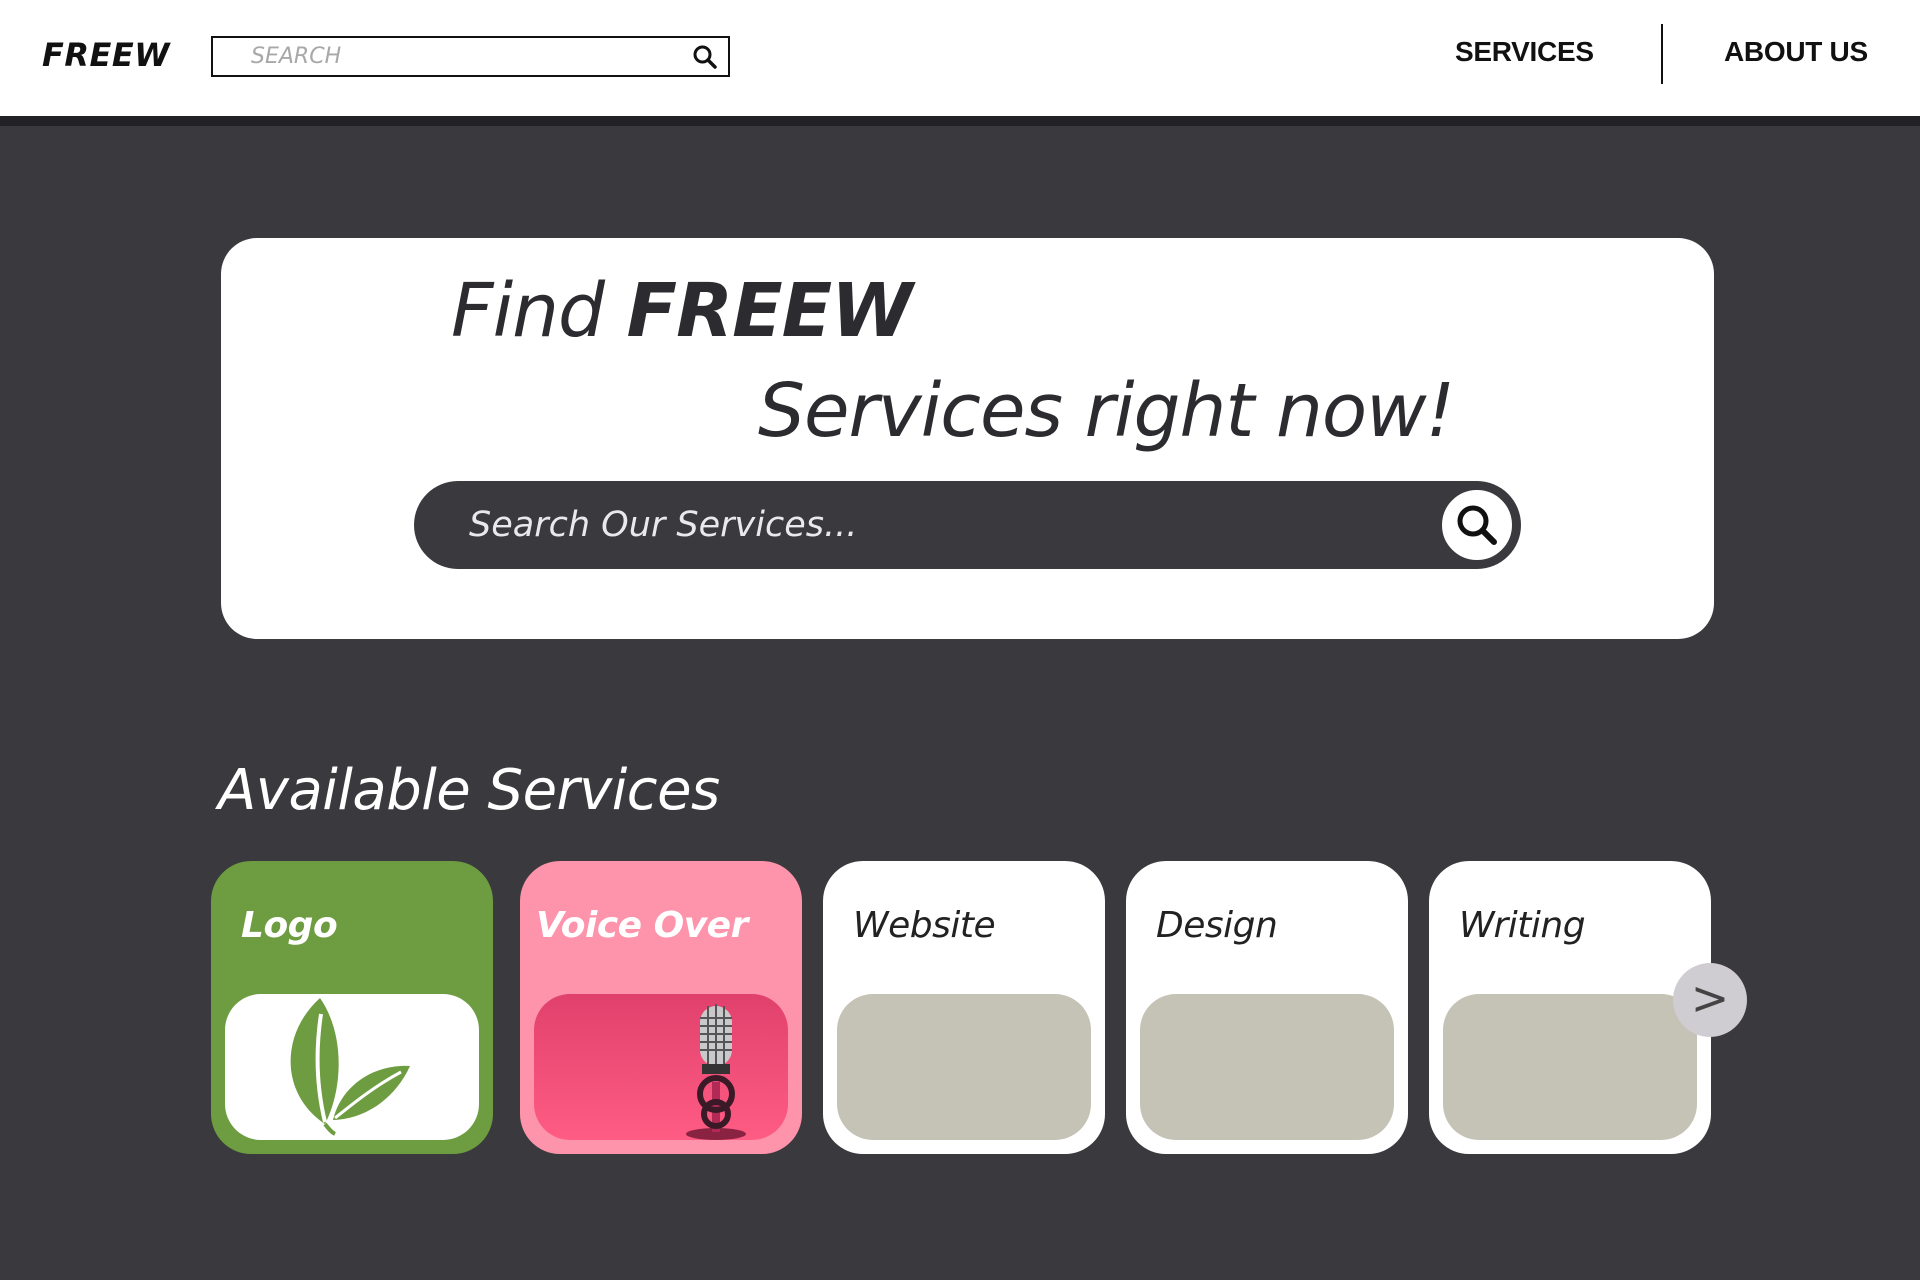 The height and width of the screenshot is (1280, 1920). I want to click on service-card-label: Website, so click(924, 925).